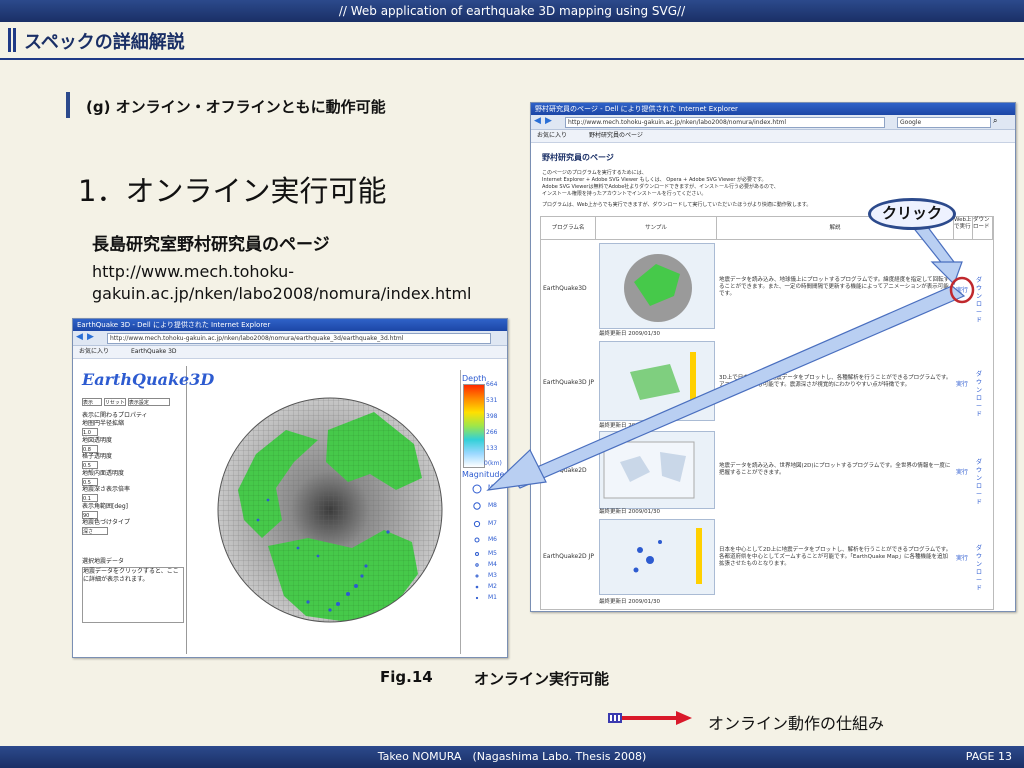 The height and width of the screenshot is (768, 1024). Describe the element at coordinates (796, 722) in the screenshot. I see `mechanism-link: オンライン動作の仕組み` at that location.